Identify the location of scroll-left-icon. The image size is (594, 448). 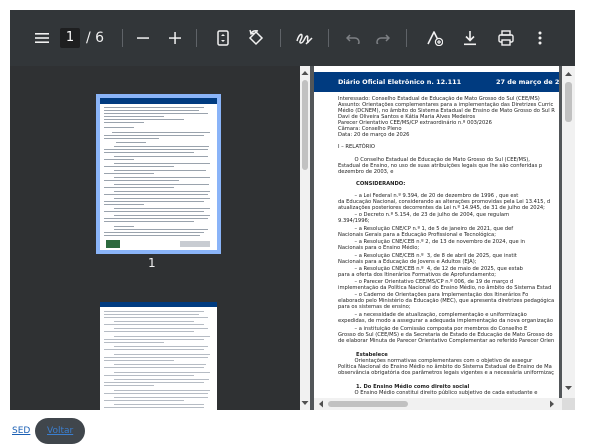
(321, 404).